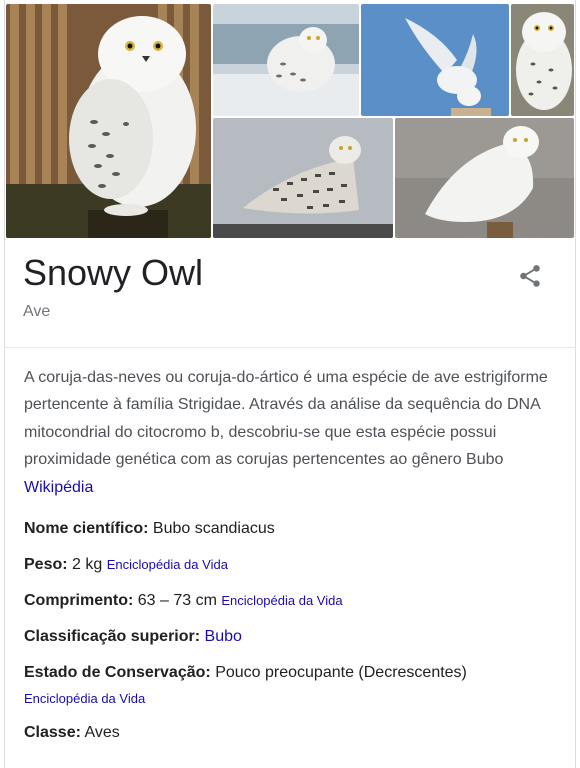  Describe the element at coordinates (289, 565) in the screenshot. I see `fact-weight: Peso: 2 kg Enciclopédia da Vida` at that location.